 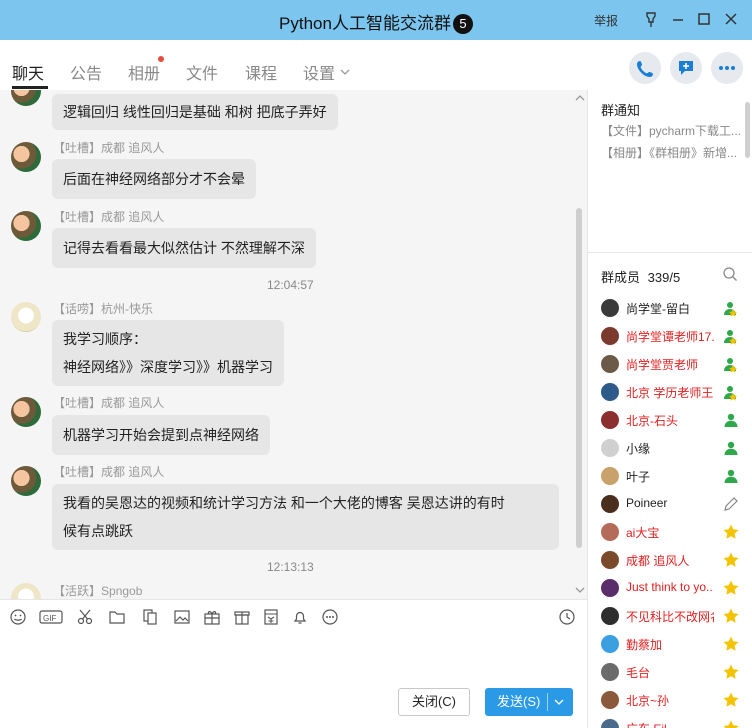 I want to click on member-item: 北京~孙, so click(x=670, y=700).